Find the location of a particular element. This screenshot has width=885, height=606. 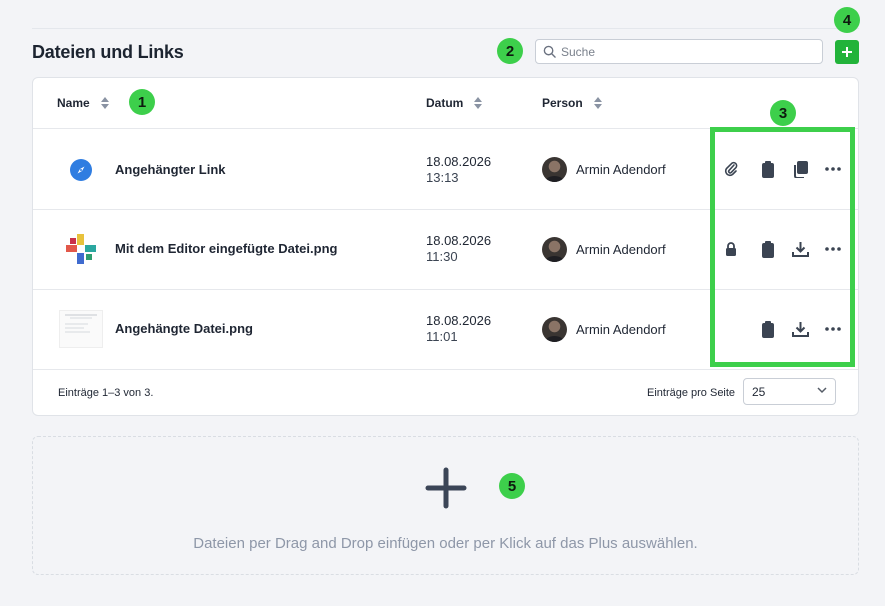

column-header-person: Person is located at coordinates (572, 103).